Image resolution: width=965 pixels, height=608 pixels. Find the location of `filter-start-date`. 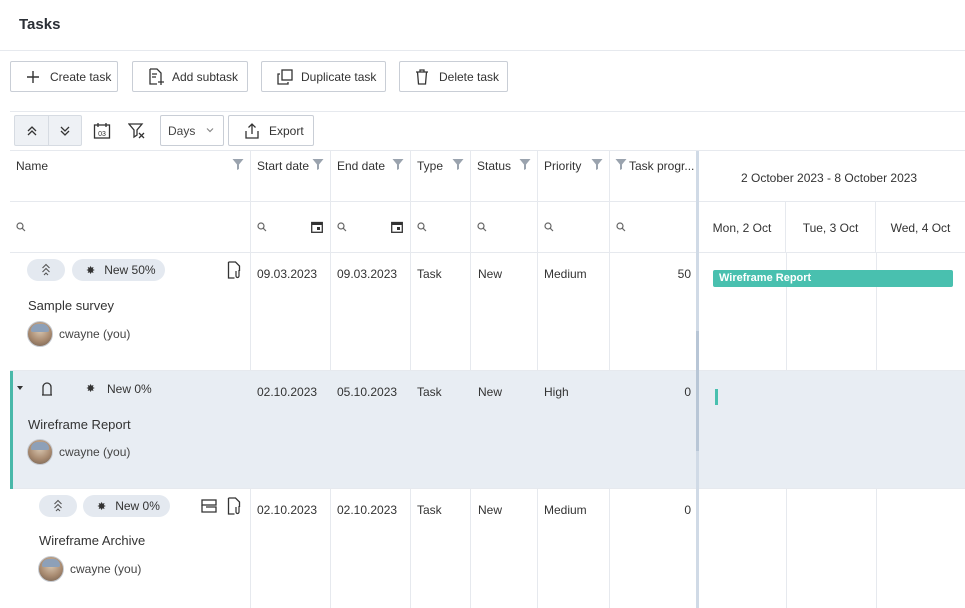

filter-start-date is located at coordinates (291, 227).